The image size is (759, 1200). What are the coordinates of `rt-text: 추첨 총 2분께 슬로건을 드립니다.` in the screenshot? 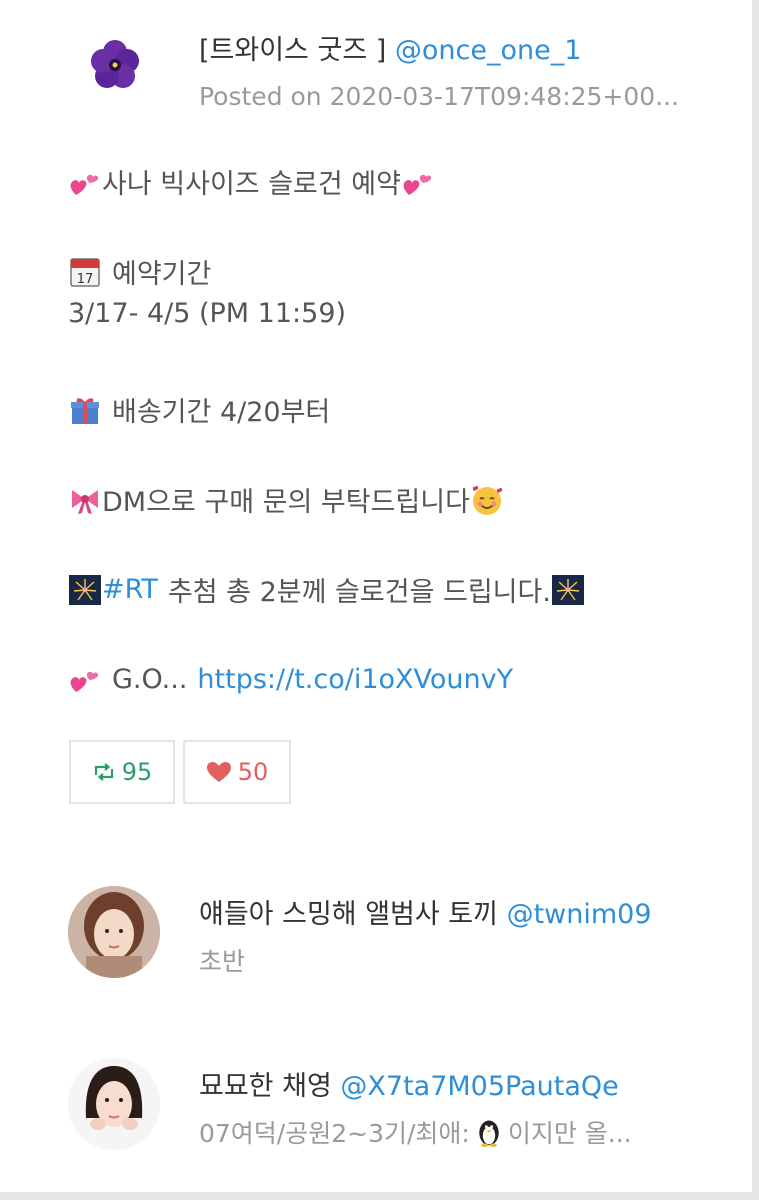 It's located at (359, 592).